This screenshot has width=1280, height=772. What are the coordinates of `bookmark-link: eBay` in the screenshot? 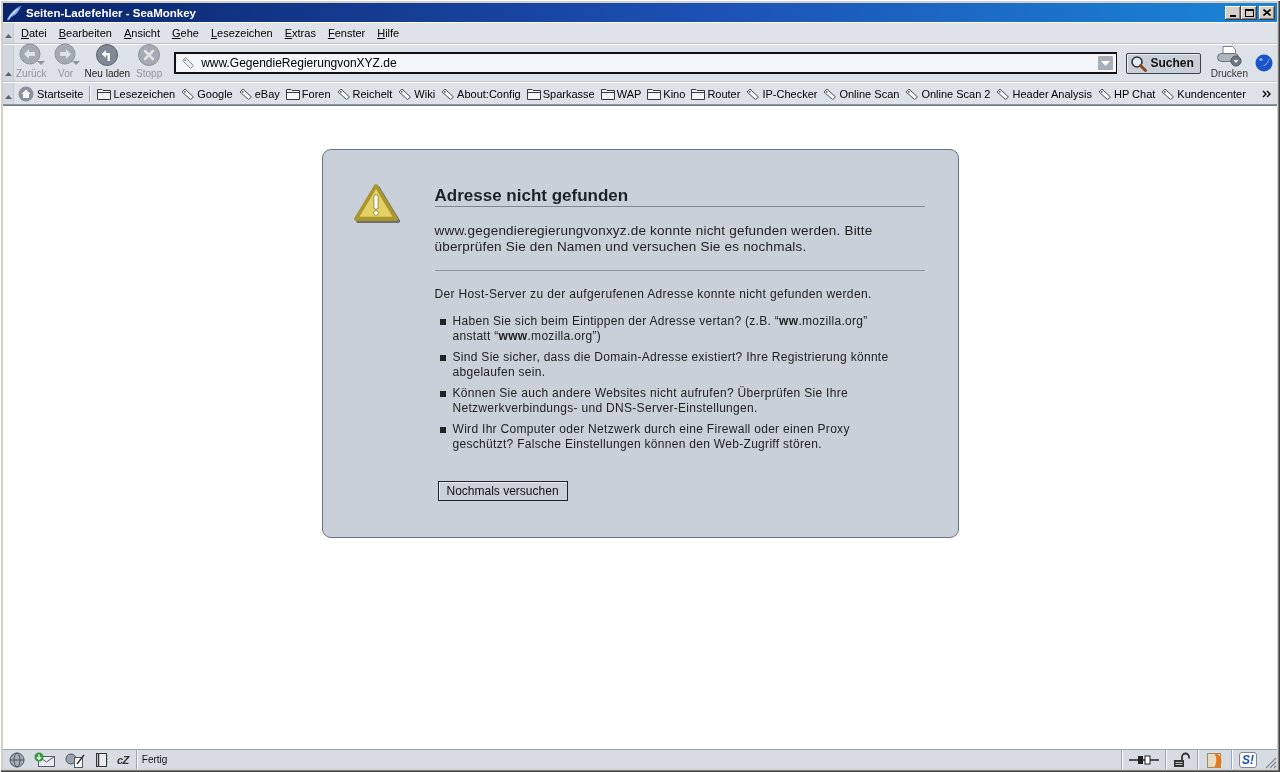 It's located at (259, 93).